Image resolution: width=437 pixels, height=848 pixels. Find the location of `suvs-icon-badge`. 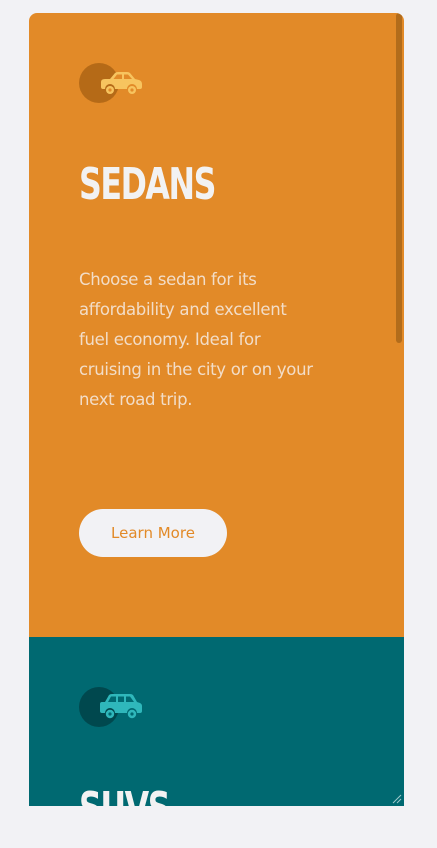

suvs-icon-badge is located at coordinates (112, 707).